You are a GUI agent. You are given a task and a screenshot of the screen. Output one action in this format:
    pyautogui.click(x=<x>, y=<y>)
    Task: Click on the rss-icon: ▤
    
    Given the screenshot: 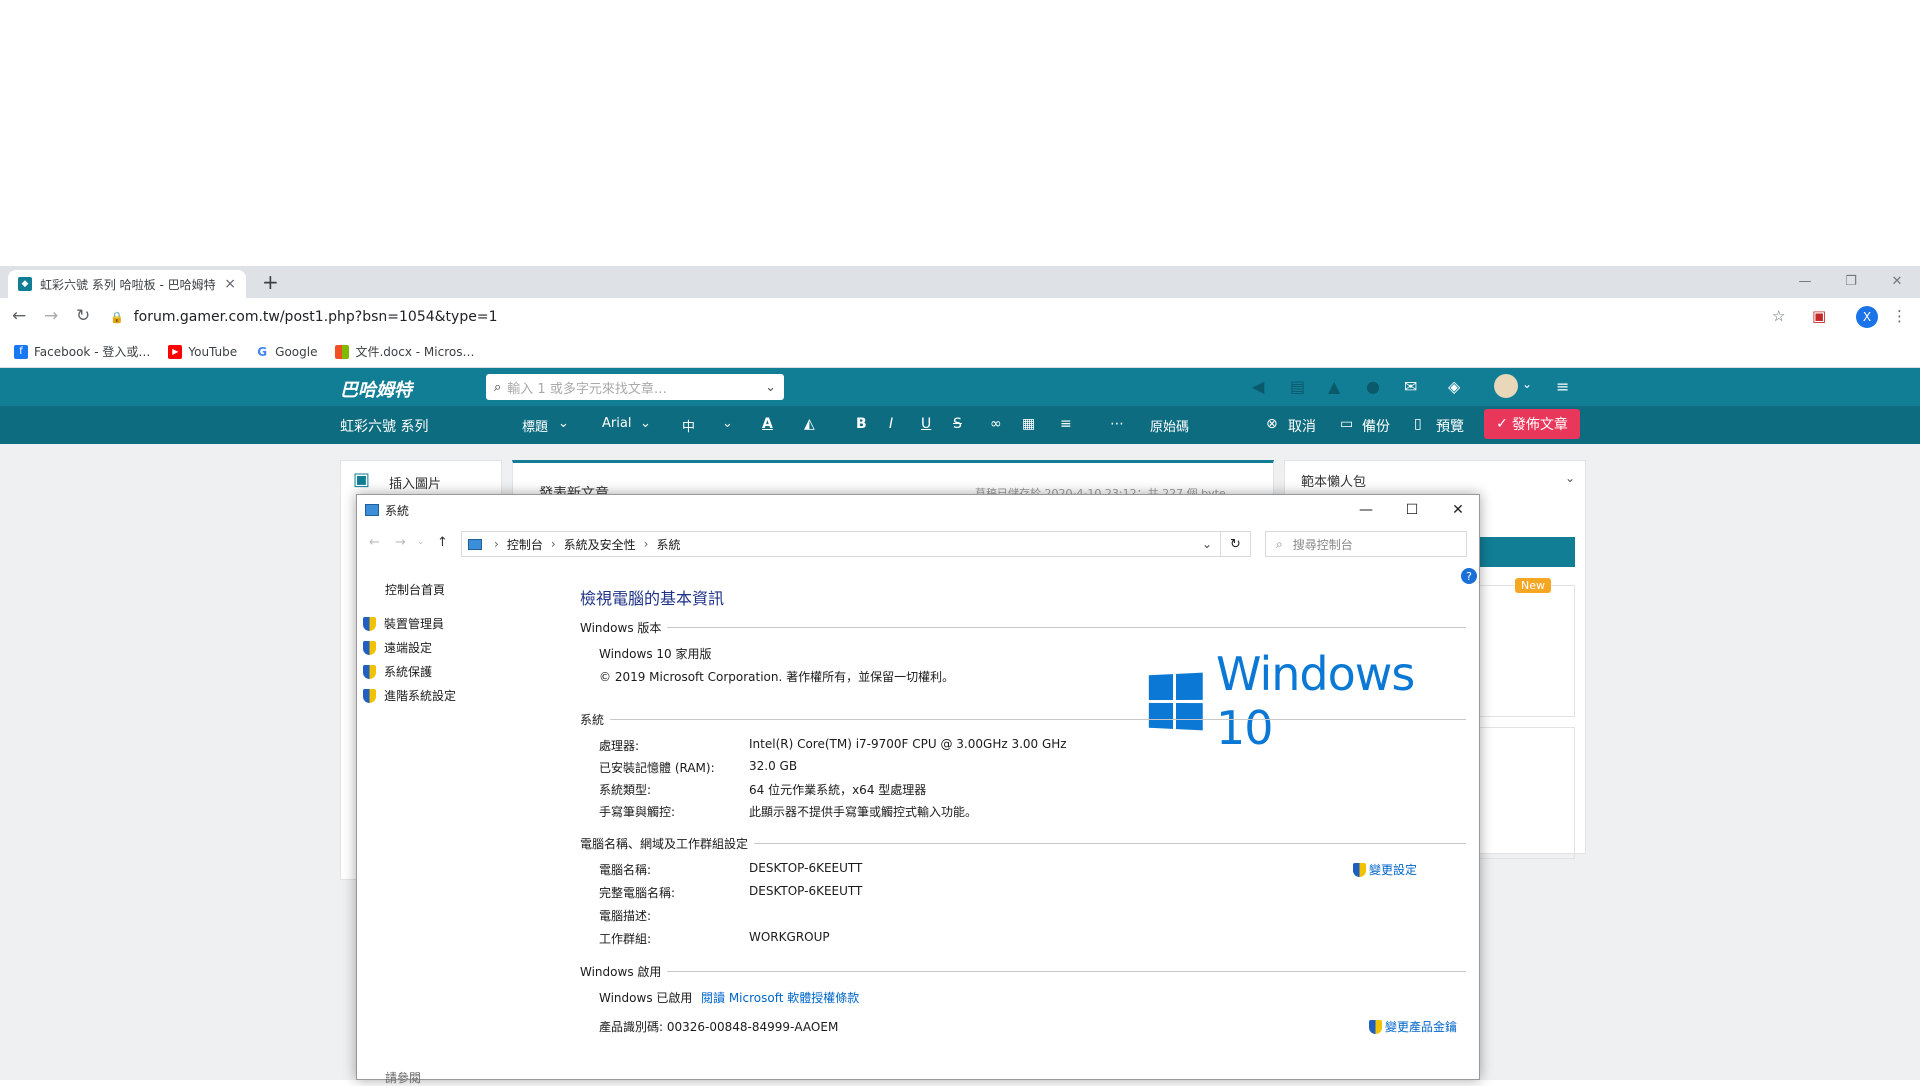 What is the action you would take?
    pyautogui.click(x=1297, y=386)
    